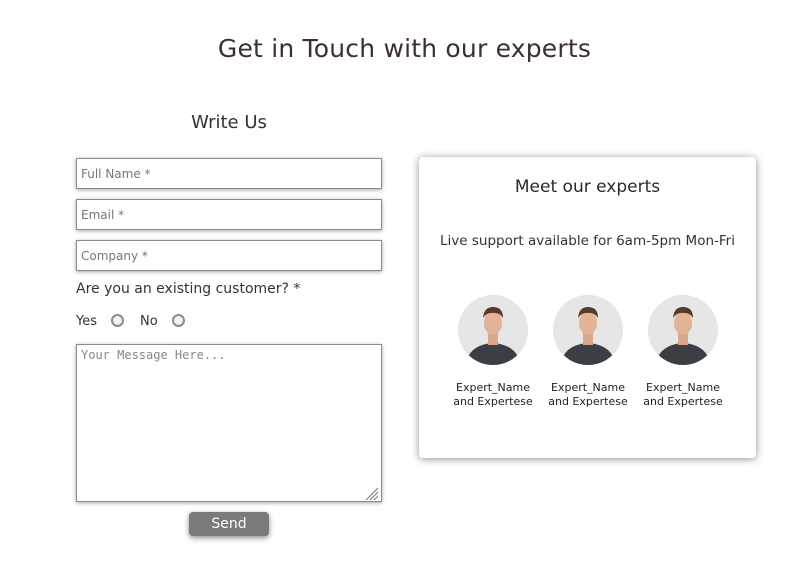 The image size is (809, 561). I want to click on yes-radio, so click(117, 320).